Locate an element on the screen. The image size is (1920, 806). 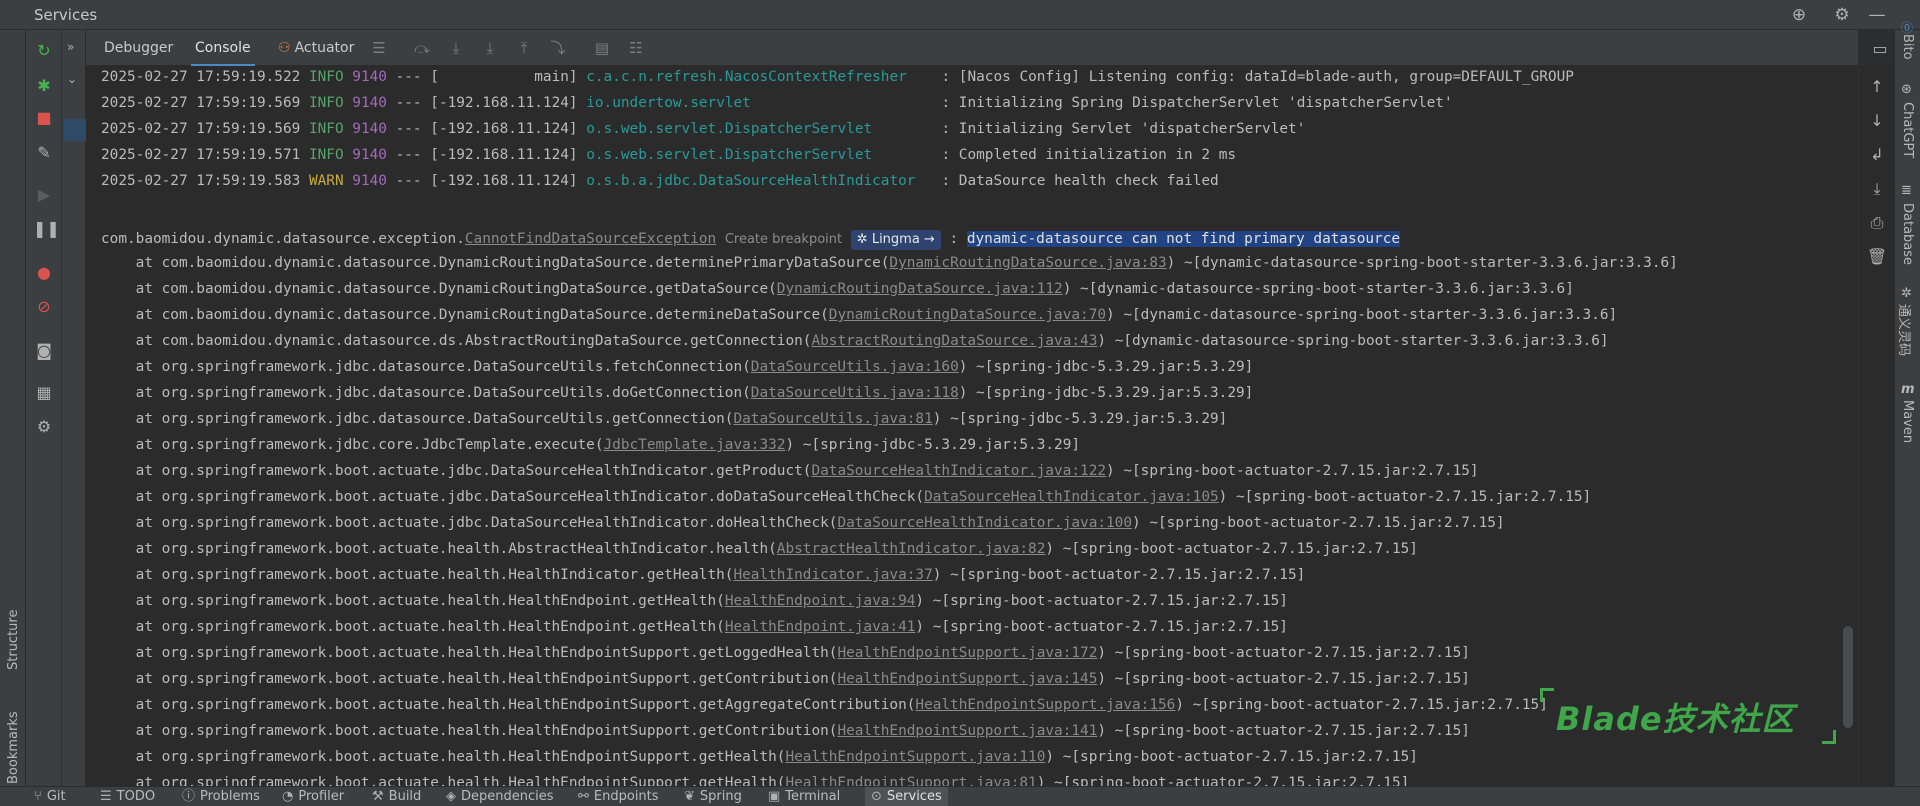
statusbar-item-dependencies: ◈ Dependencies is located at coordinates (500, 796).